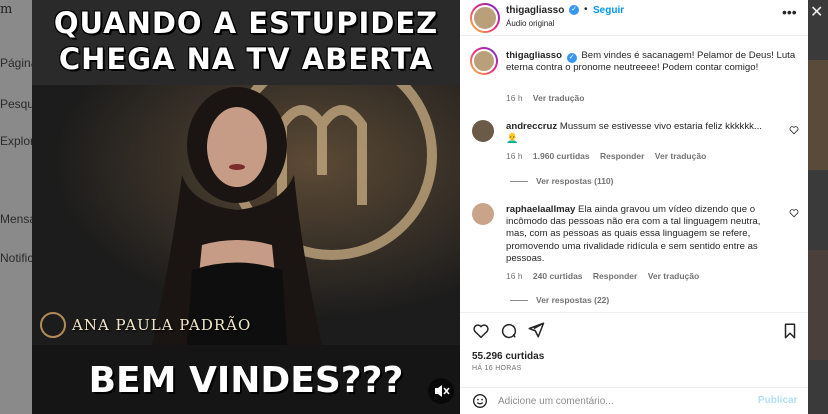  Describe the element at coordinates (561, 156) in the screenshot. I see `comment-likes: 1.960 curtidas` at that location.